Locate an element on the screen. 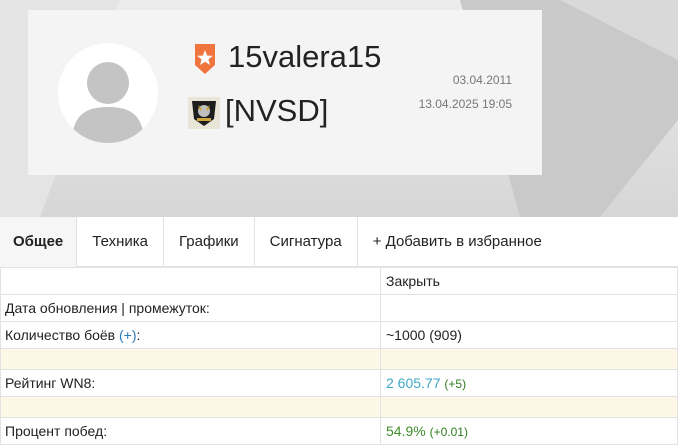 Image resolution: width=678 pixels, height=448 pixels. user-avatar-icon is located at coordinates (108, 93).